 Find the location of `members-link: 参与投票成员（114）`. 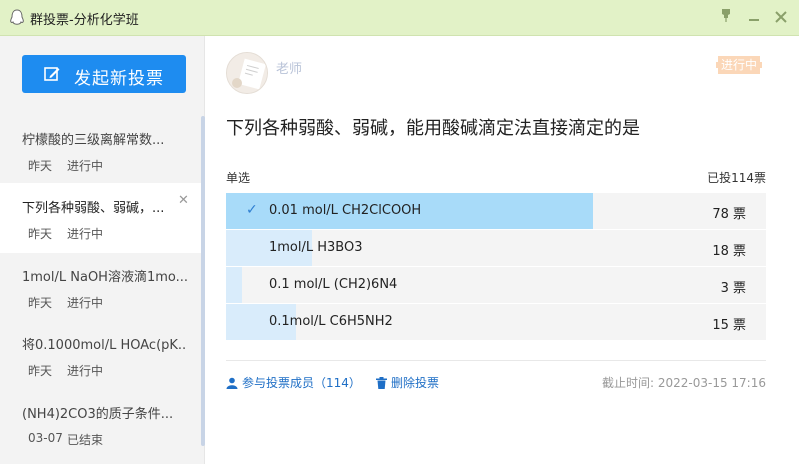

members-link: 参与投票成员（114） is located at coordinates (293, 382).